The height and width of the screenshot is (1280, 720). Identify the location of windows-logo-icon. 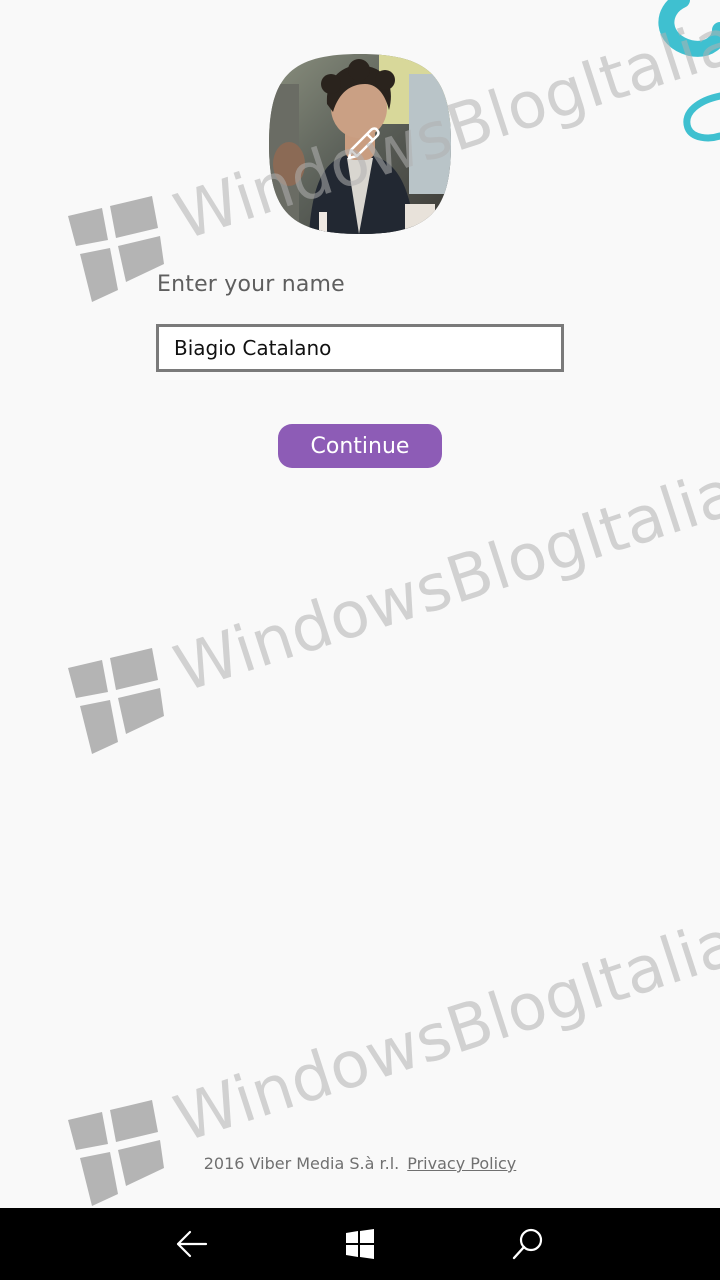
(360, 1244).